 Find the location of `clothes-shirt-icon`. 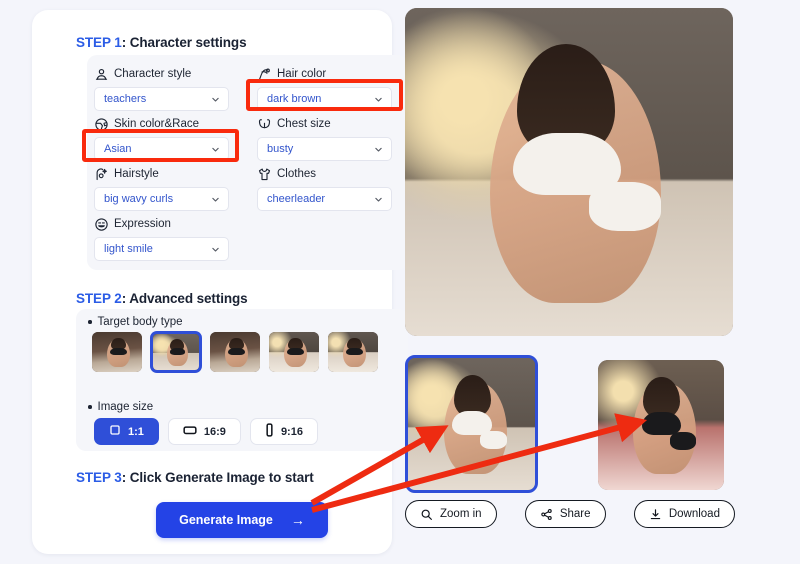

clothes-shirt-icon is located at coordinates (264, 174).